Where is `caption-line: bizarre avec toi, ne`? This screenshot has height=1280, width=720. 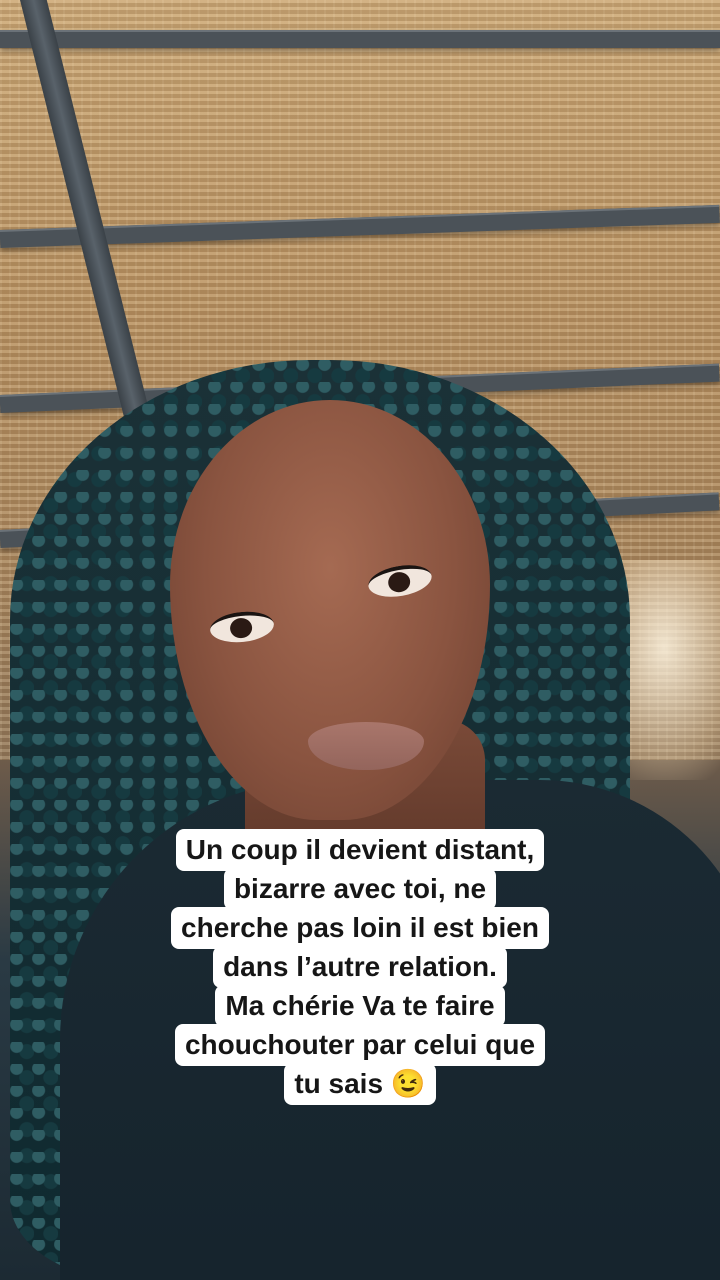 caption-line: bizarre avec toi, ne is located at coordinates (360, 889).